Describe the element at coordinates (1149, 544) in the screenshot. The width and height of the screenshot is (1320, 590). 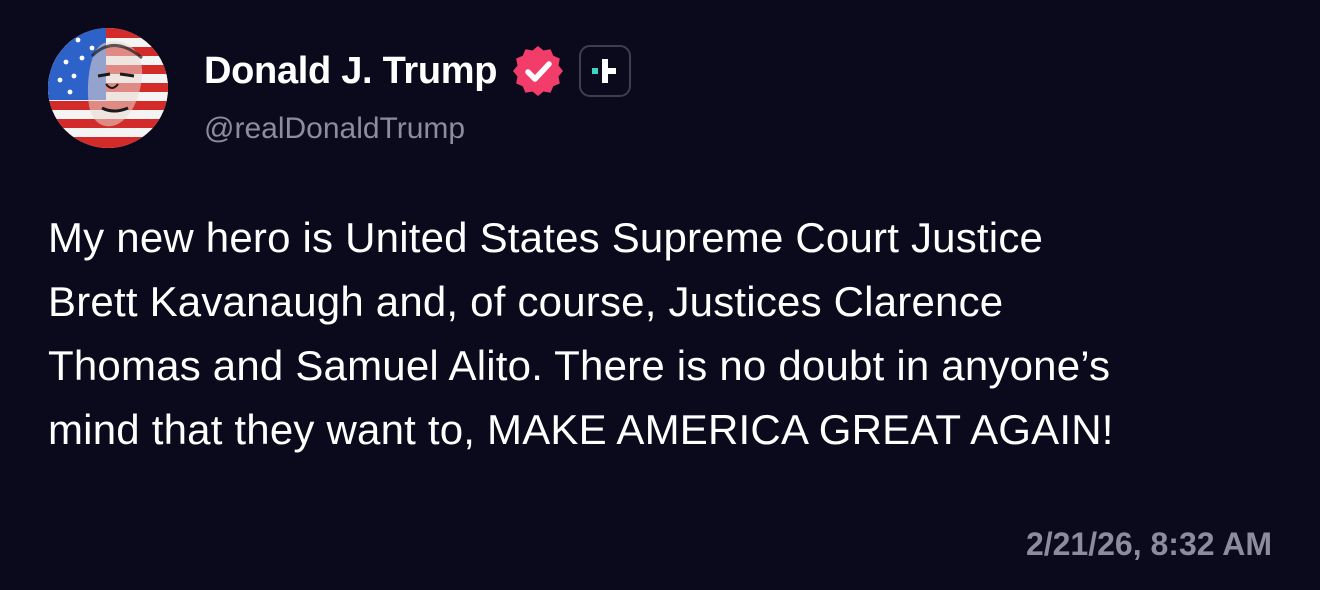
I see `post-timestamp: 2/21/26, 8:32 AM` at that location.